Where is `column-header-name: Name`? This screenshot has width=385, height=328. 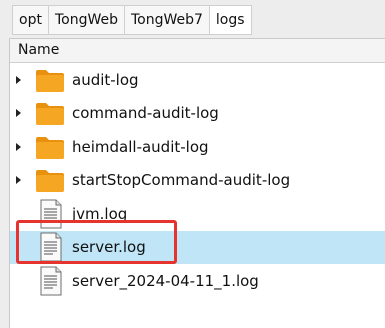 column-header-name: Name is located at coordinates (197, 51).